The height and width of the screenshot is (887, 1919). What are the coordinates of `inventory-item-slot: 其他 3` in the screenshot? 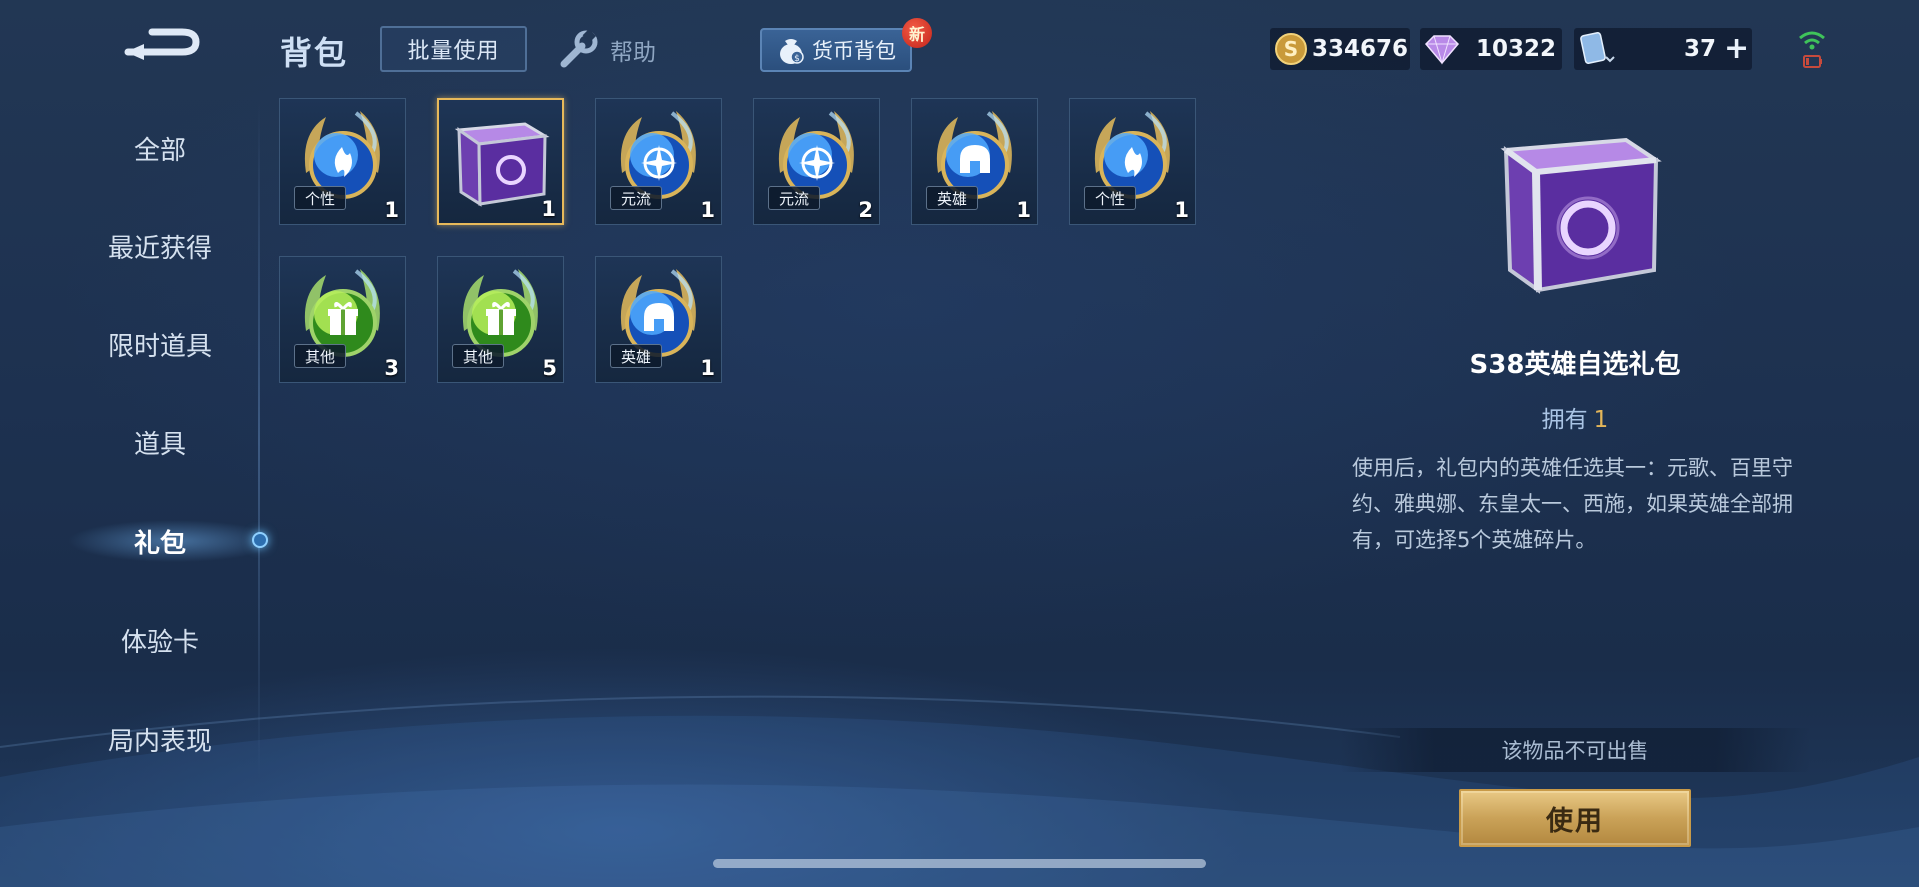 It's located at (342, 319).